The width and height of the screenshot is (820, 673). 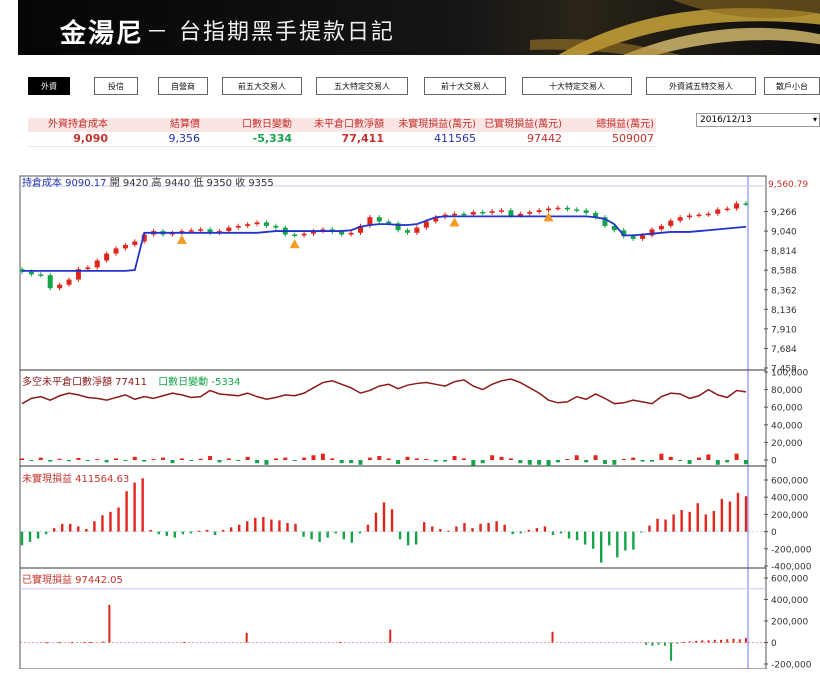 I want to click on tab-foreign-minus-top5: 外資減五特交易人, so click(x=701, y=86).